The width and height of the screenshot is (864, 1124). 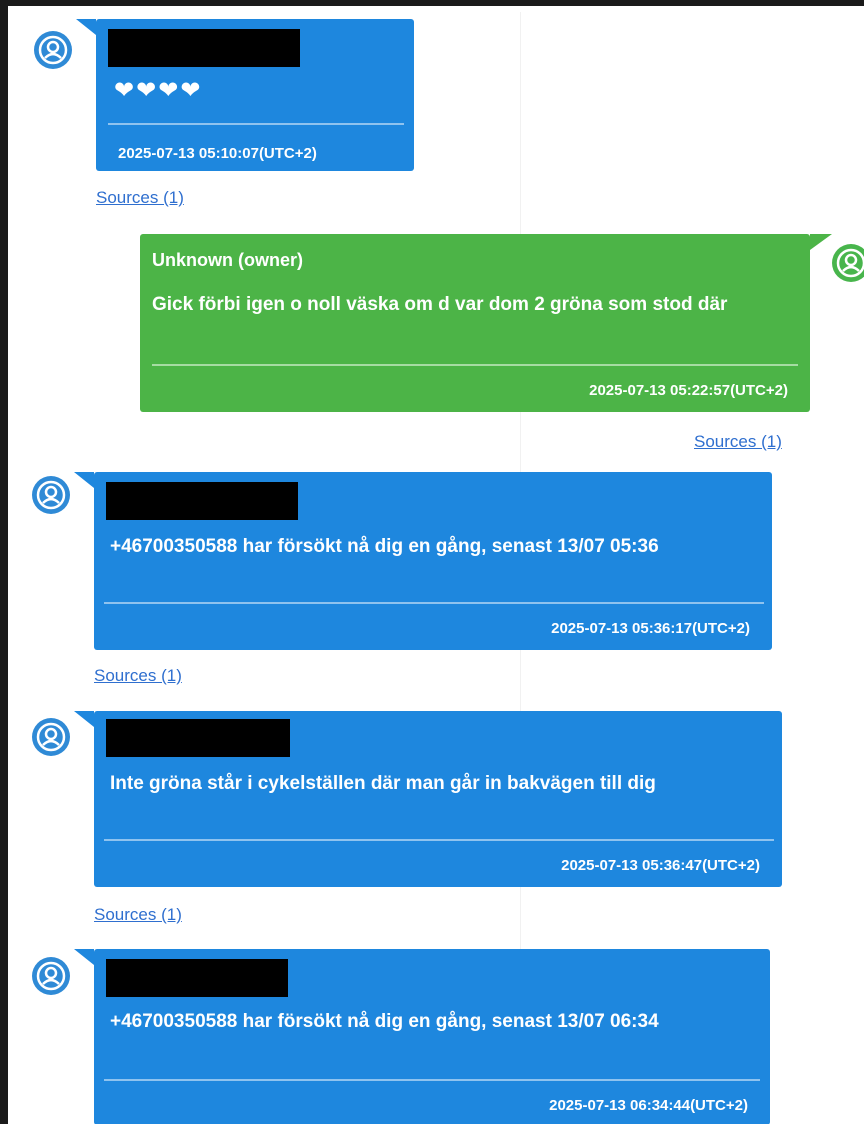 I want to click on message-bubble: ❤❤❤❤ 2025-07-13 05:10:07(UTC+2), so click(x=245, y=95).